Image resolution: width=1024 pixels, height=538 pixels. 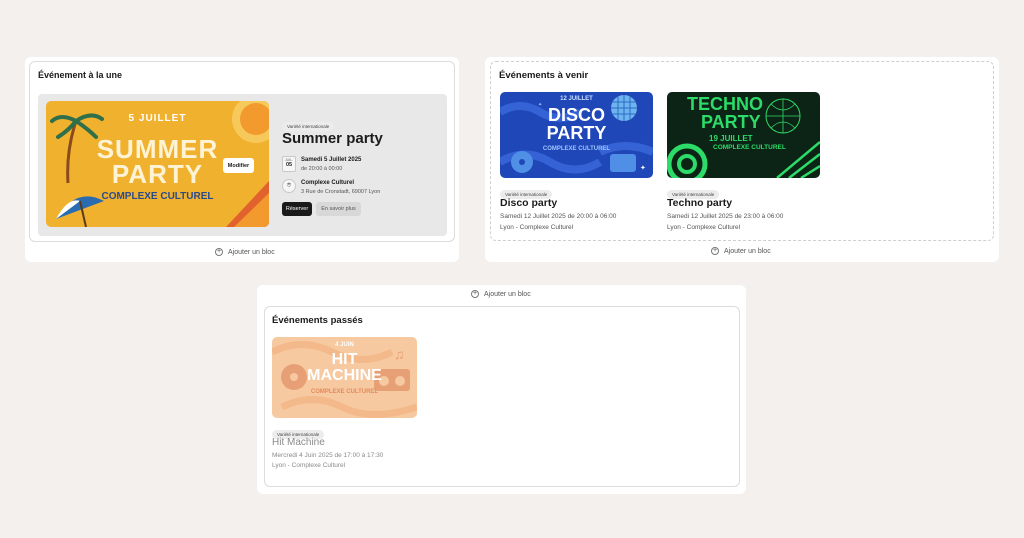 What do you see at coordinates (322, 169) in the screenshot?
I see `featured-time: de 20:00 à 00:00` at bounding box center [322, 169].